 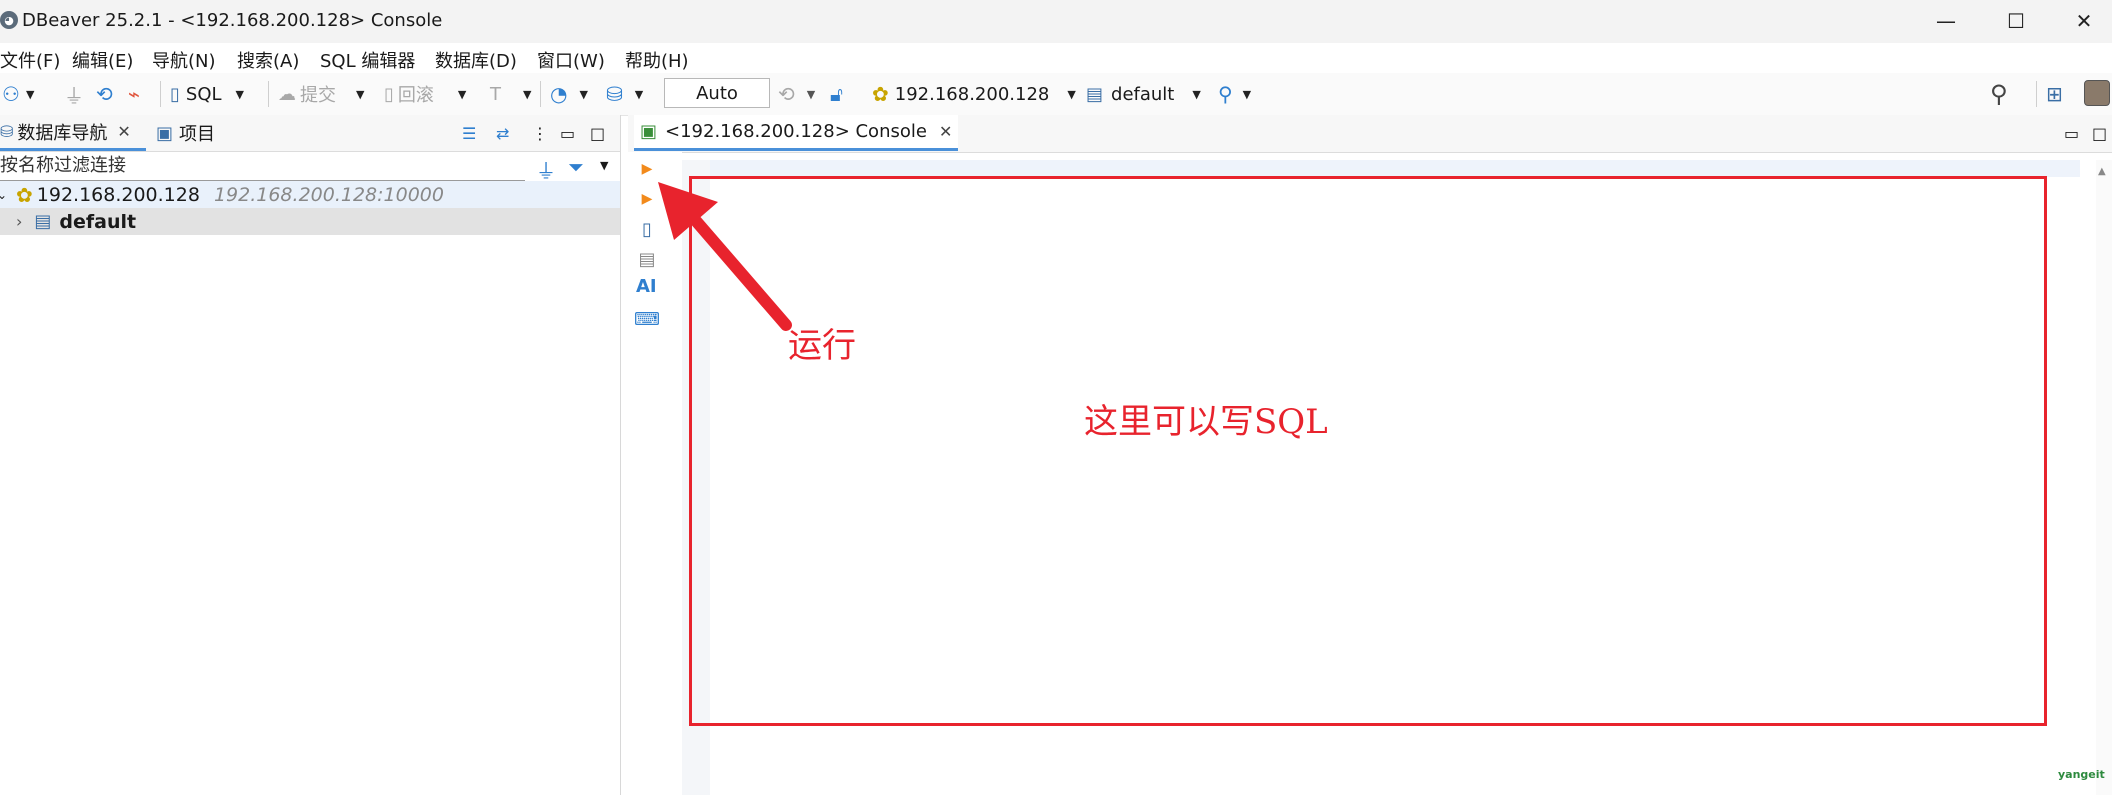 I want to click on collapse-icon: ☰, so click(x=469, y=133).